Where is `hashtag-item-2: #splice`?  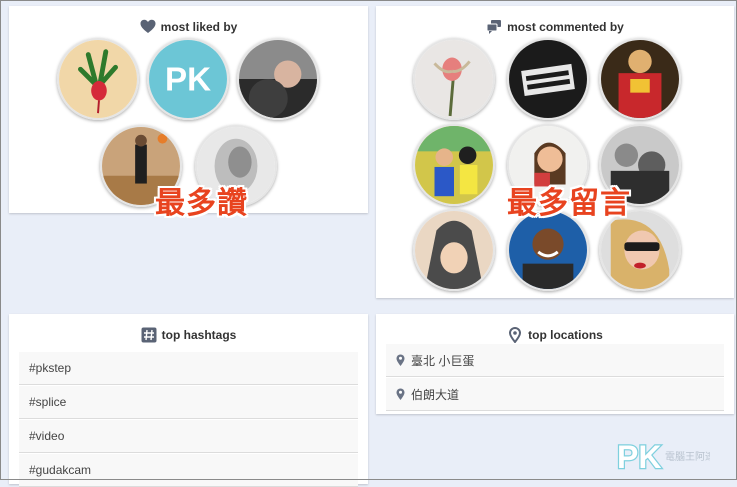
hashtag-item-2: #splice is located at coordinates (188, 402).